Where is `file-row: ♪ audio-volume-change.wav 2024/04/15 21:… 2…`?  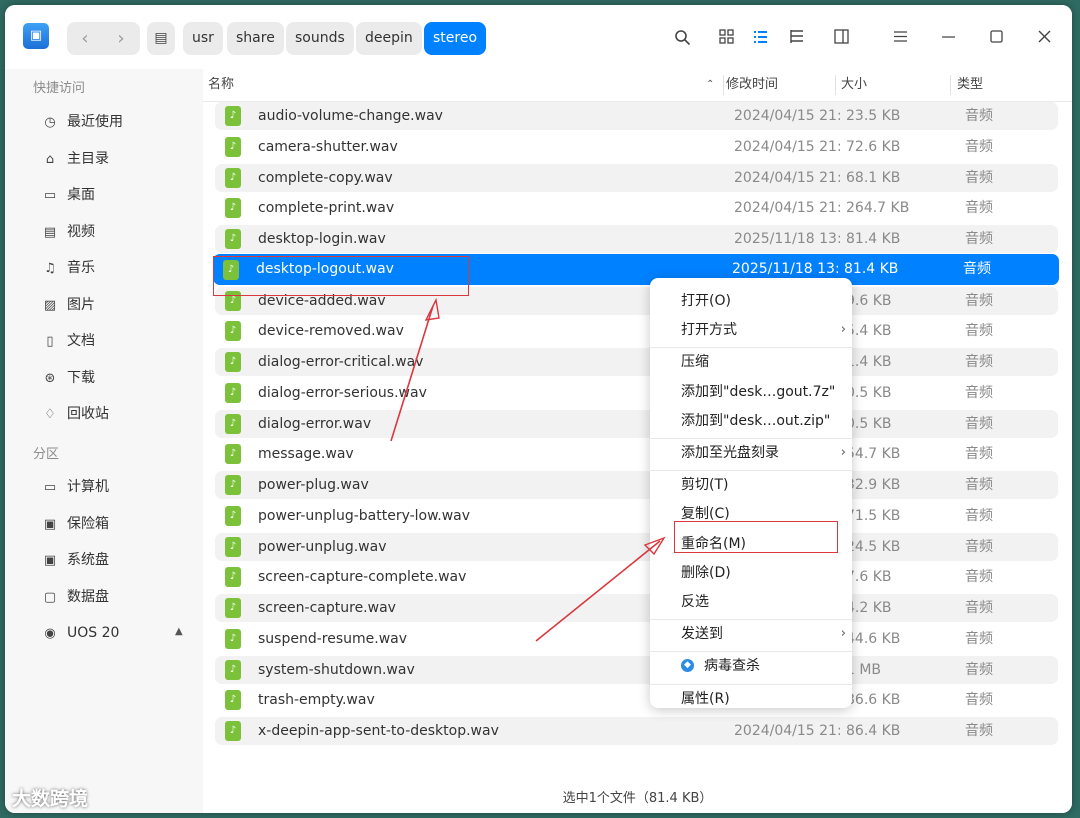 file-row: ♪ audio-volume-change.wav 2024/04/15 21:… 2… is located at coordinates (636, 116).